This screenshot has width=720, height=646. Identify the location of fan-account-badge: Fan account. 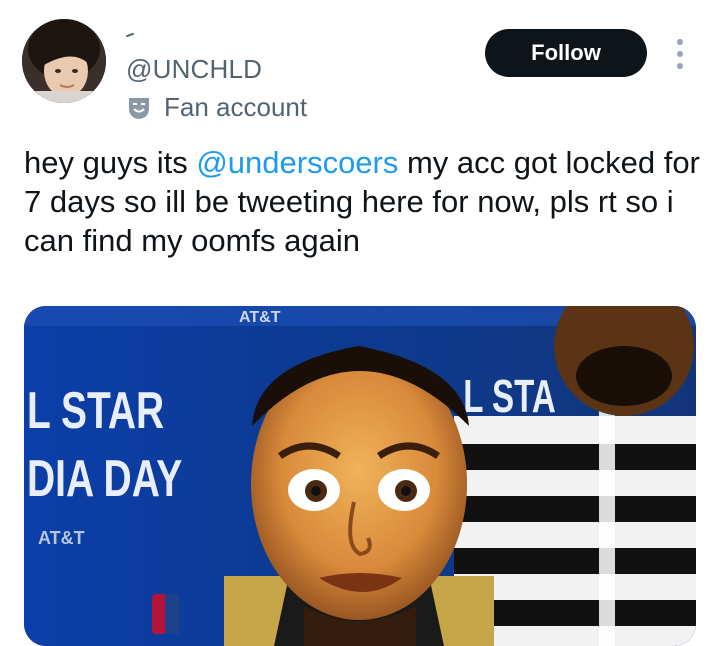
(216, 107).